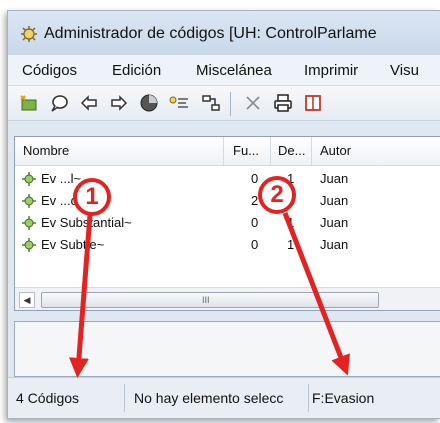 The width and height of the screenshot is (440, 423). What do you see at coordinates (136, 70) in the screenshot?
I see `menu-edicion: Edición` at bounding box center [136, 70].